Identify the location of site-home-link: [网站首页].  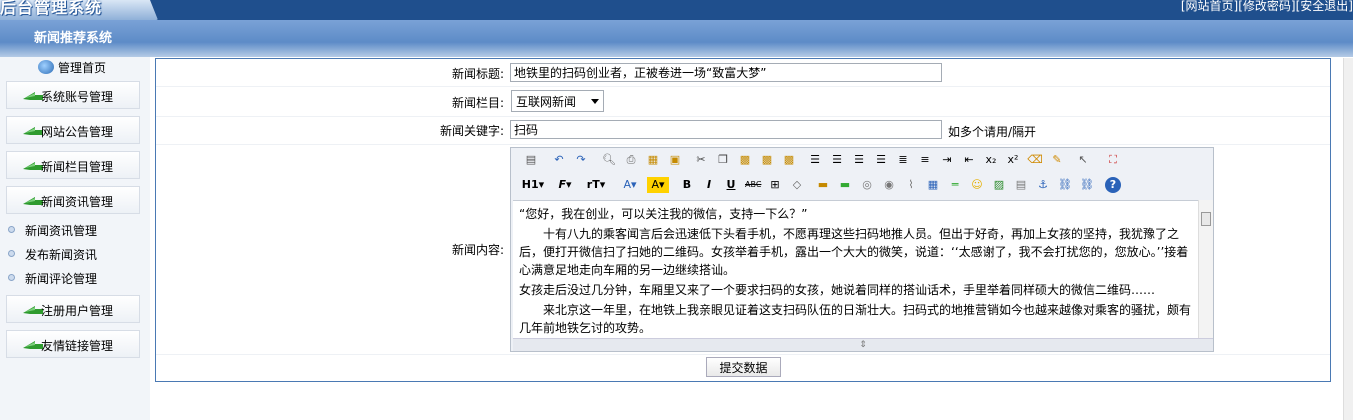
(1209, 6).